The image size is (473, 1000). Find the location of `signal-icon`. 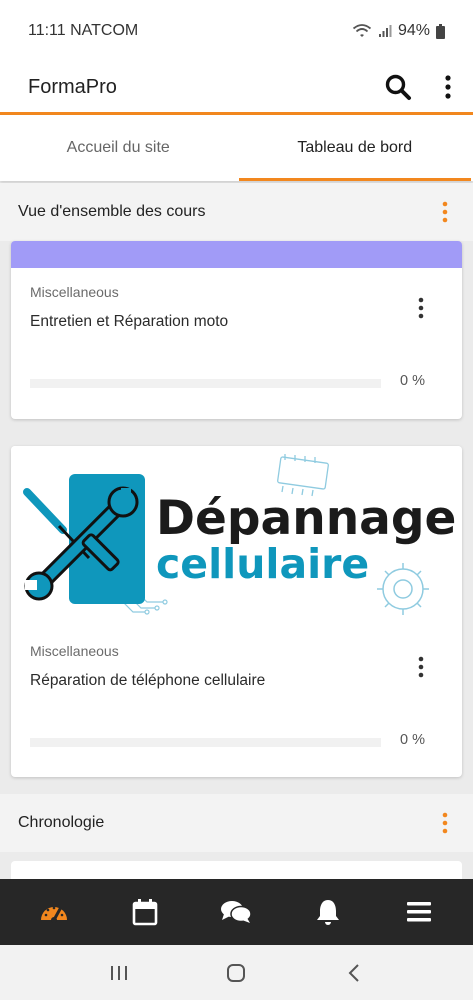

signal-icon is located at coordinates (385, 31).